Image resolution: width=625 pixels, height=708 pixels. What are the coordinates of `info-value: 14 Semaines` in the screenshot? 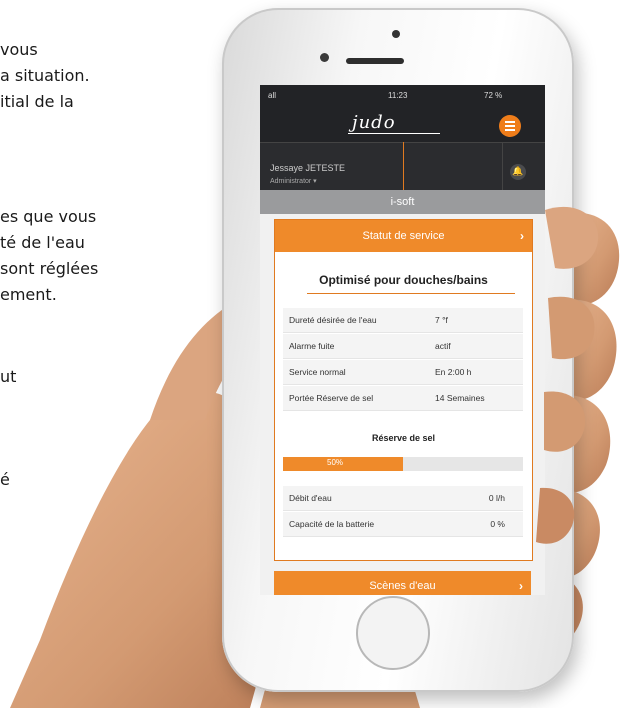 It's located at (460, 398).